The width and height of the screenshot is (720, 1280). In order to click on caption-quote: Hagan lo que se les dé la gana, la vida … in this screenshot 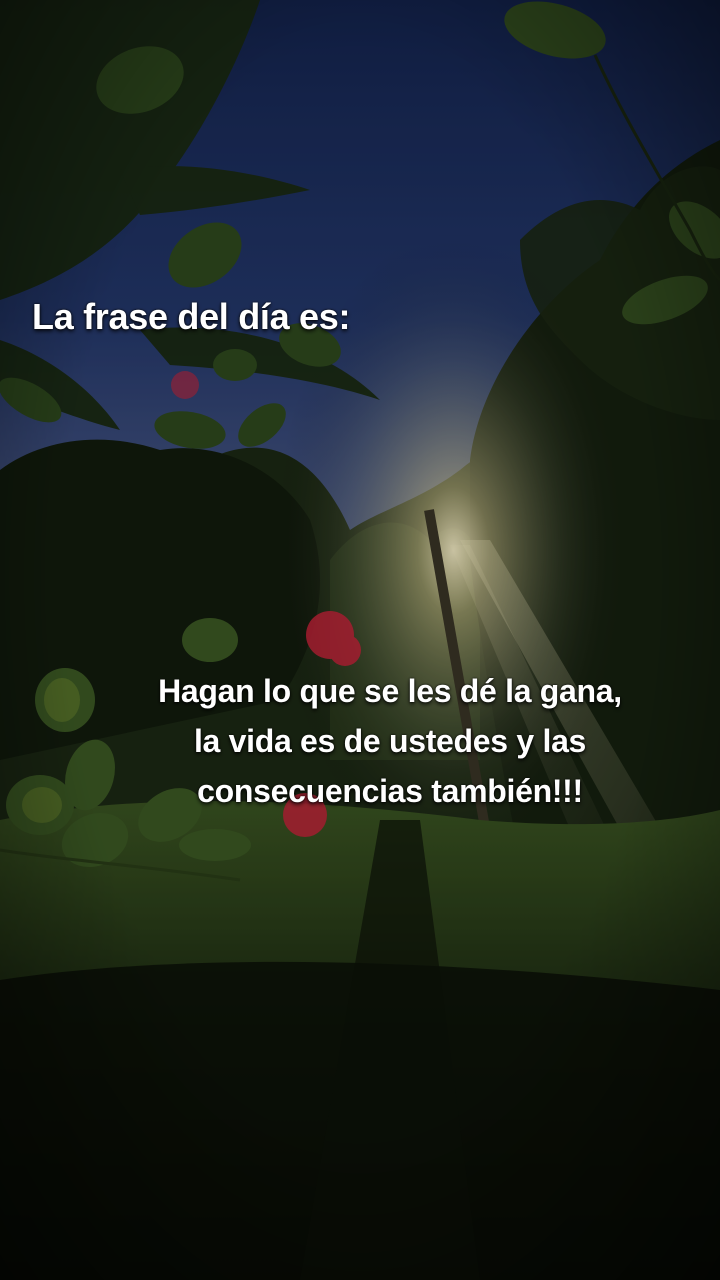, I will do `click(390, 741)`.